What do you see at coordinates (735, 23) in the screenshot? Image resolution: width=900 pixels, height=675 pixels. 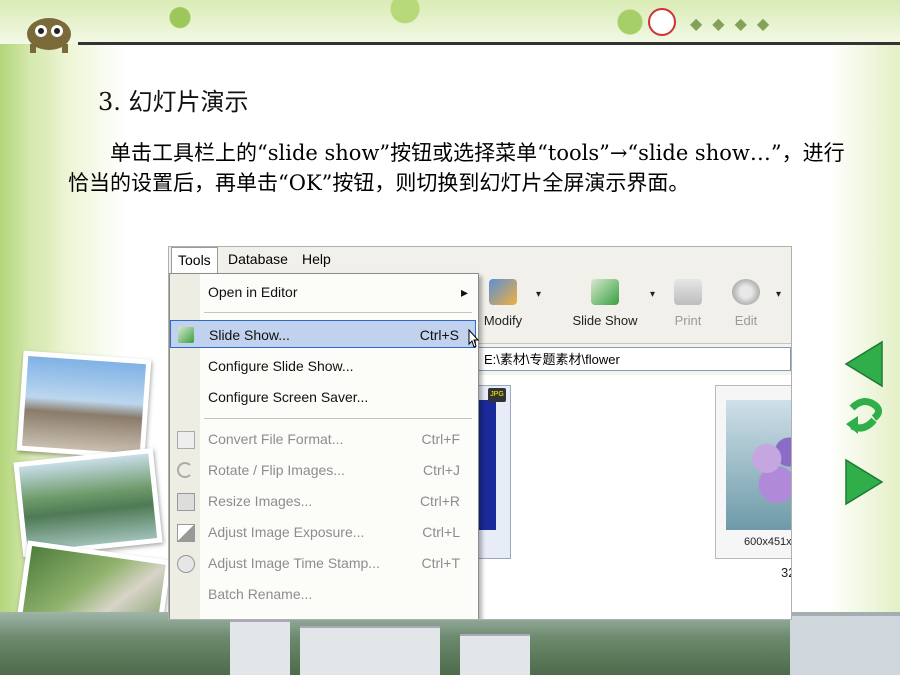 I see `header-watermark-text: ◆◆◆◆` at bounding box center [735, 23].